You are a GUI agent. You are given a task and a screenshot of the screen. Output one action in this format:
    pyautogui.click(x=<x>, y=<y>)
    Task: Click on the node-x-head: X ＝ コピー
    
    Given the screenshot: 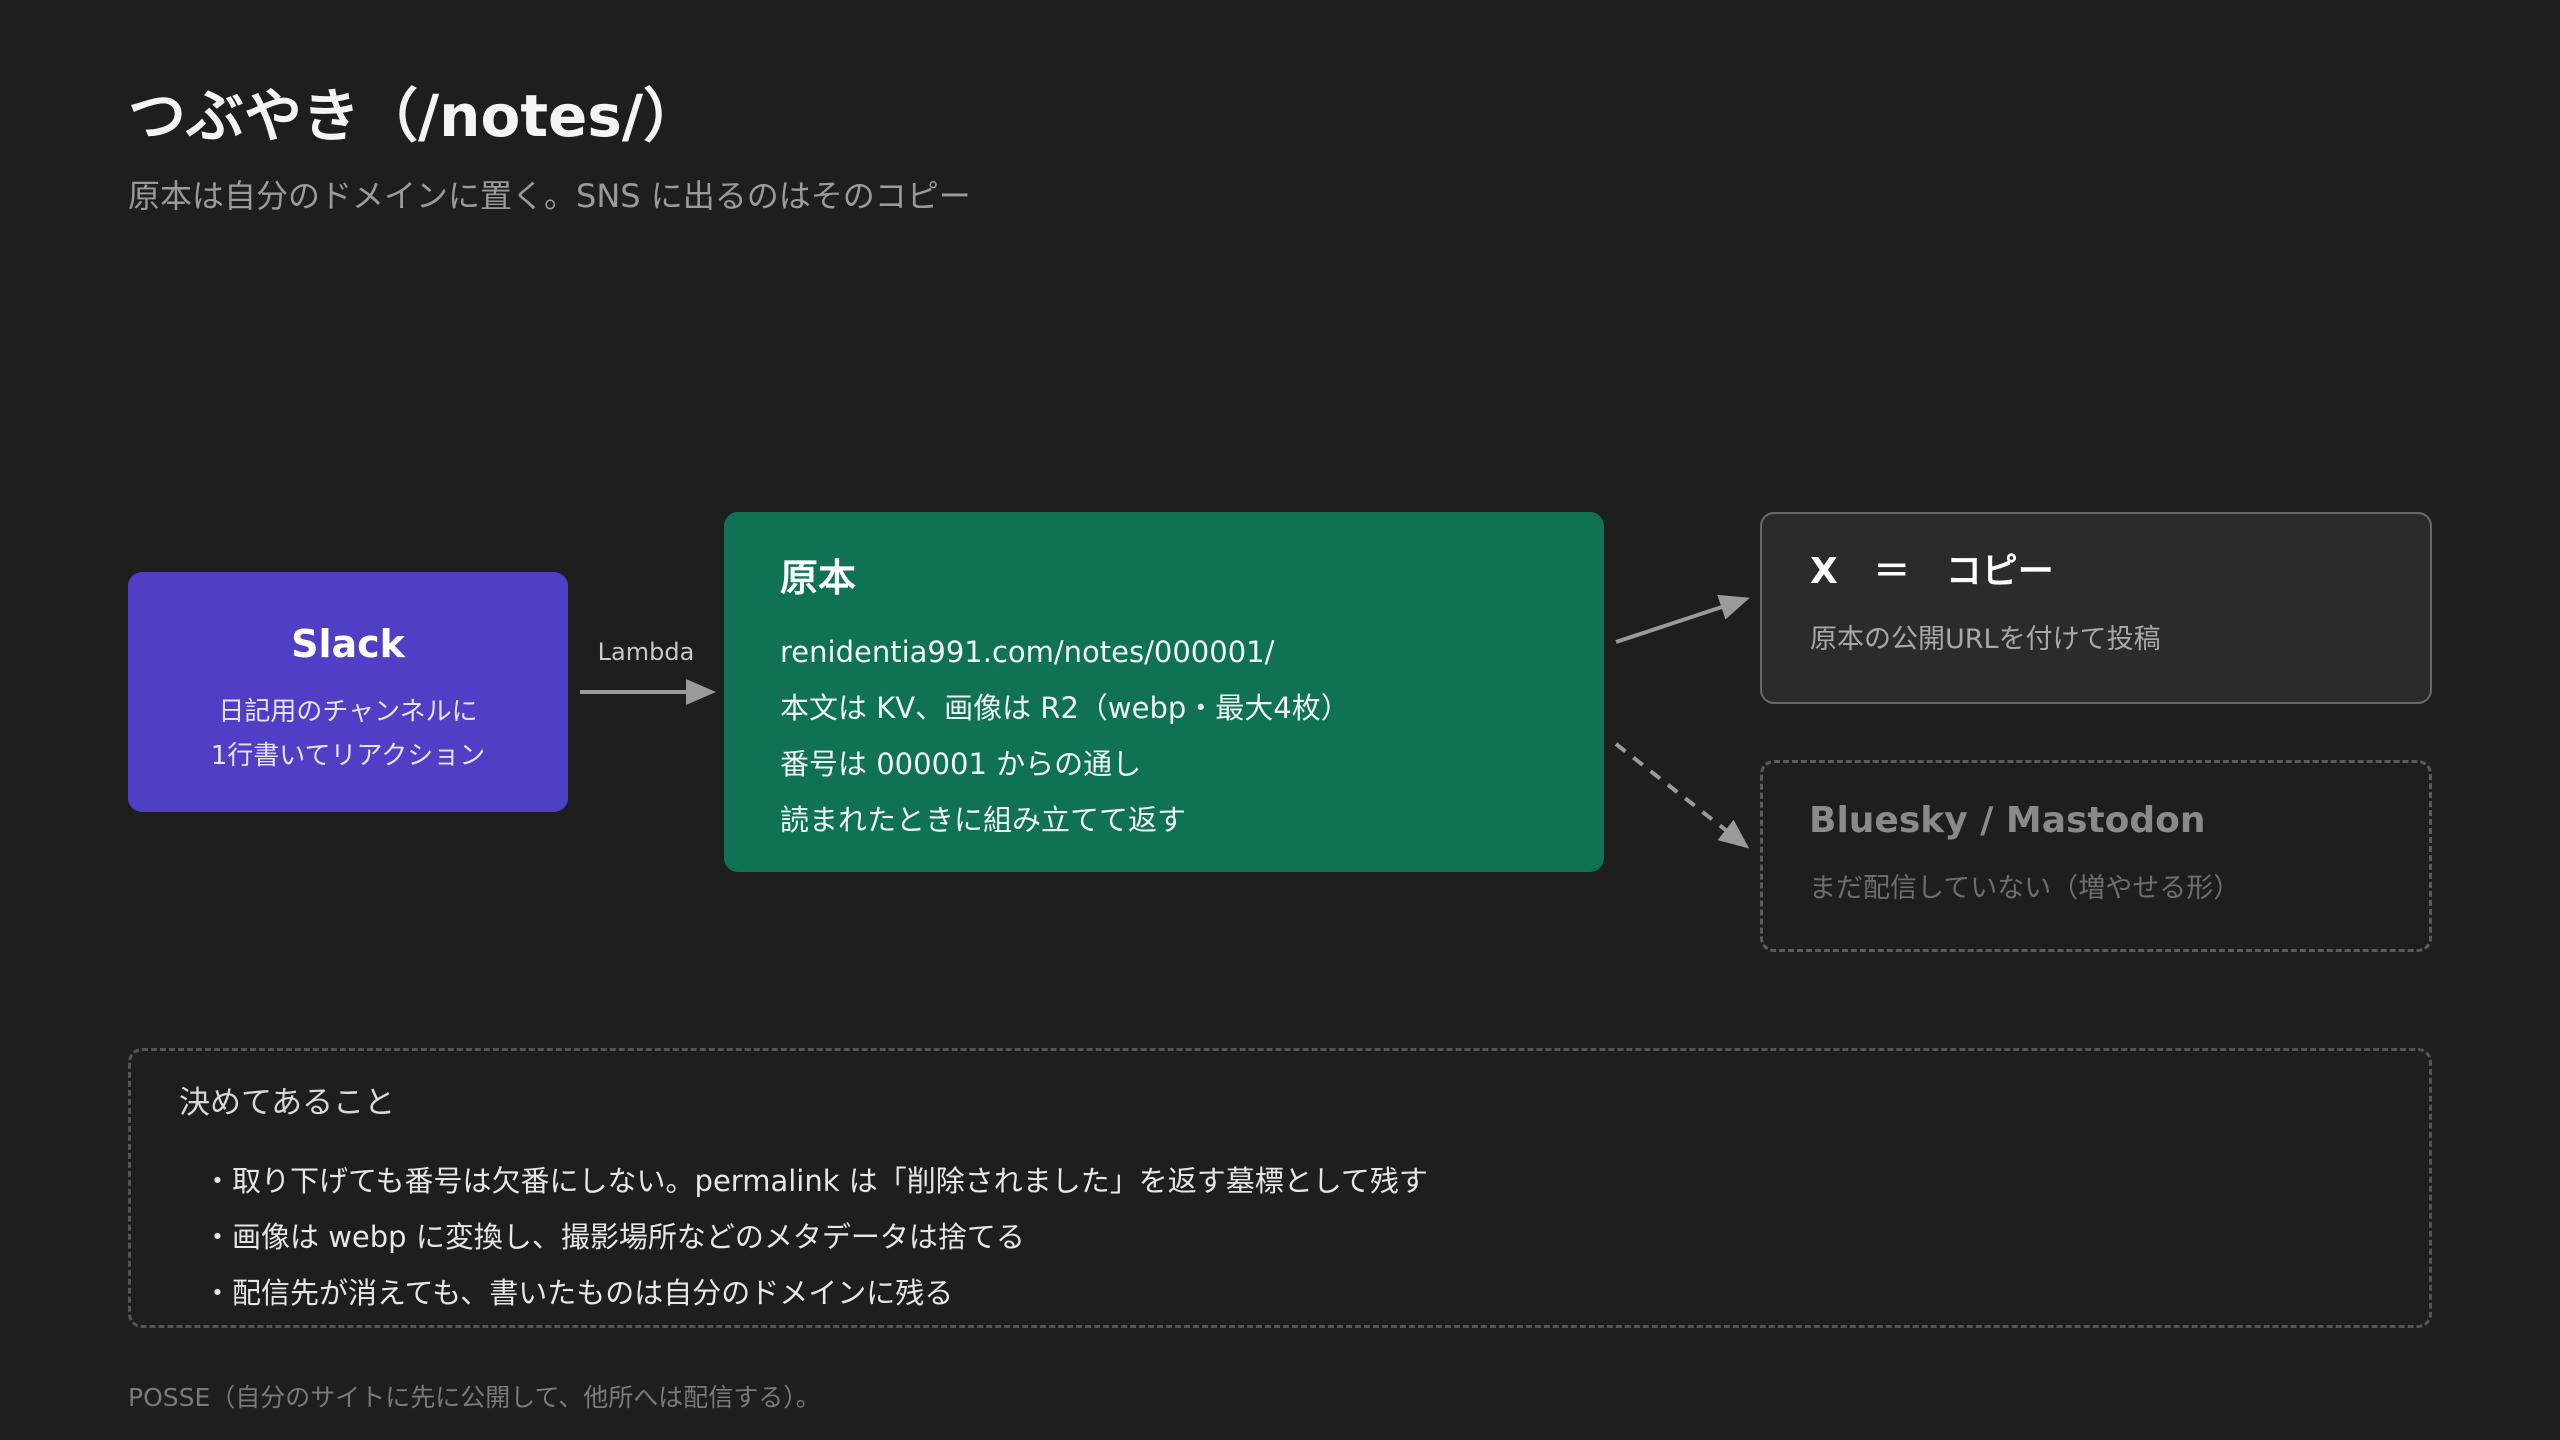 What is the action you would take?
    pyautogui.click(x=1932, y=571)
    